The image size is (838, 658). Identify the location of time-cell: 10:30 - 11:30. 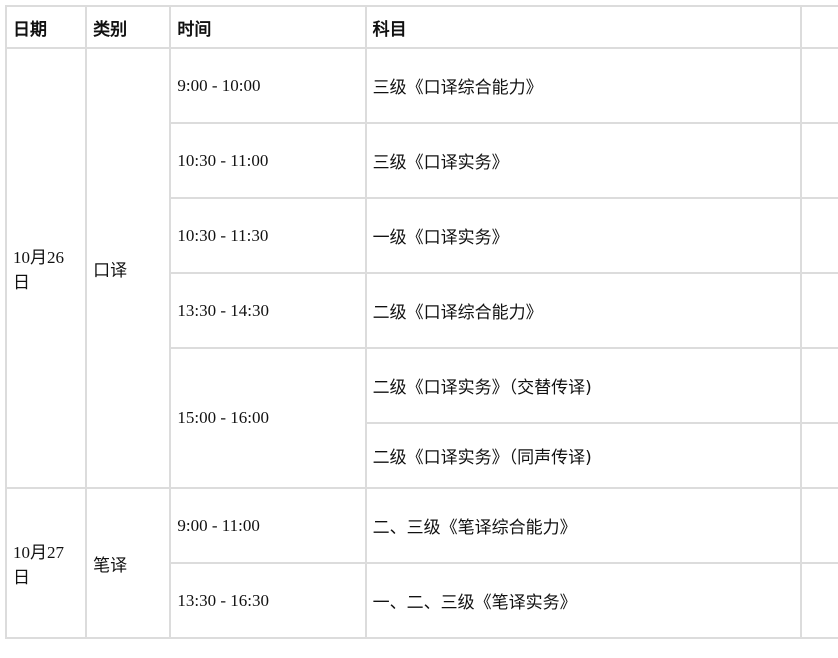
(268, 235).